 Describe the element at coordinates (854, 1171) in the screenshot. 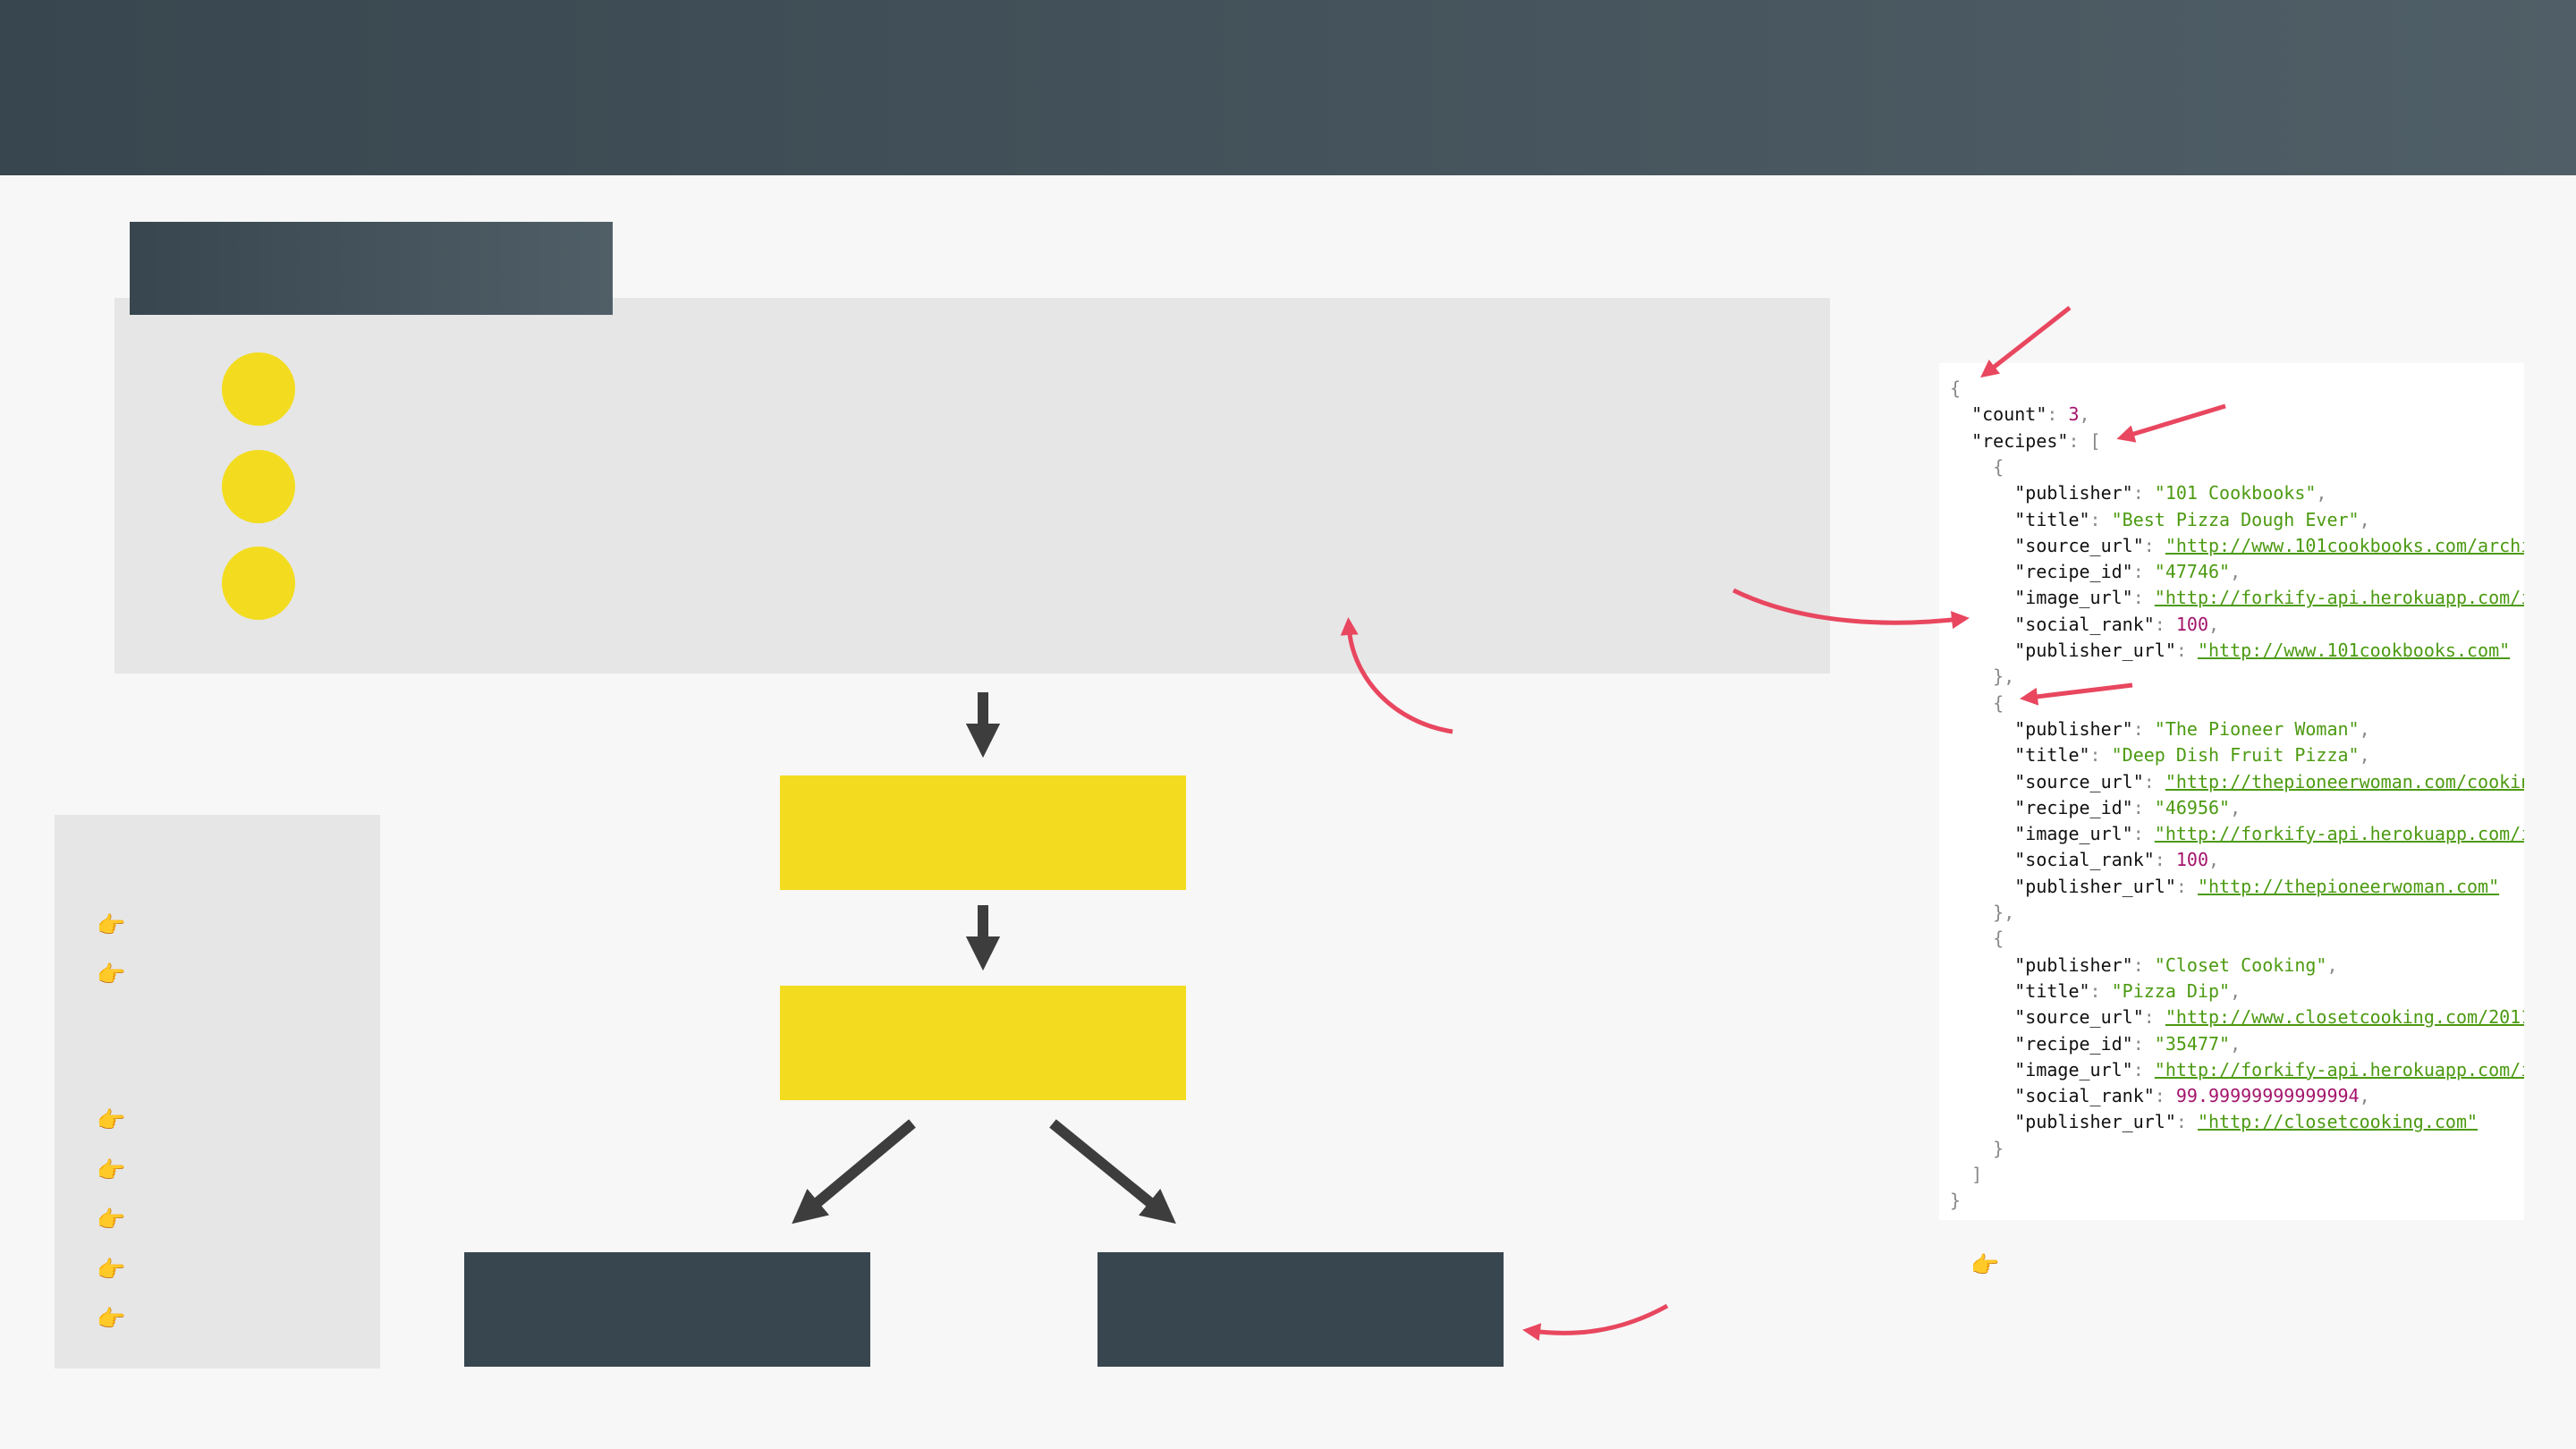

I see `connector-arrow-to-left-outcome` at that location.